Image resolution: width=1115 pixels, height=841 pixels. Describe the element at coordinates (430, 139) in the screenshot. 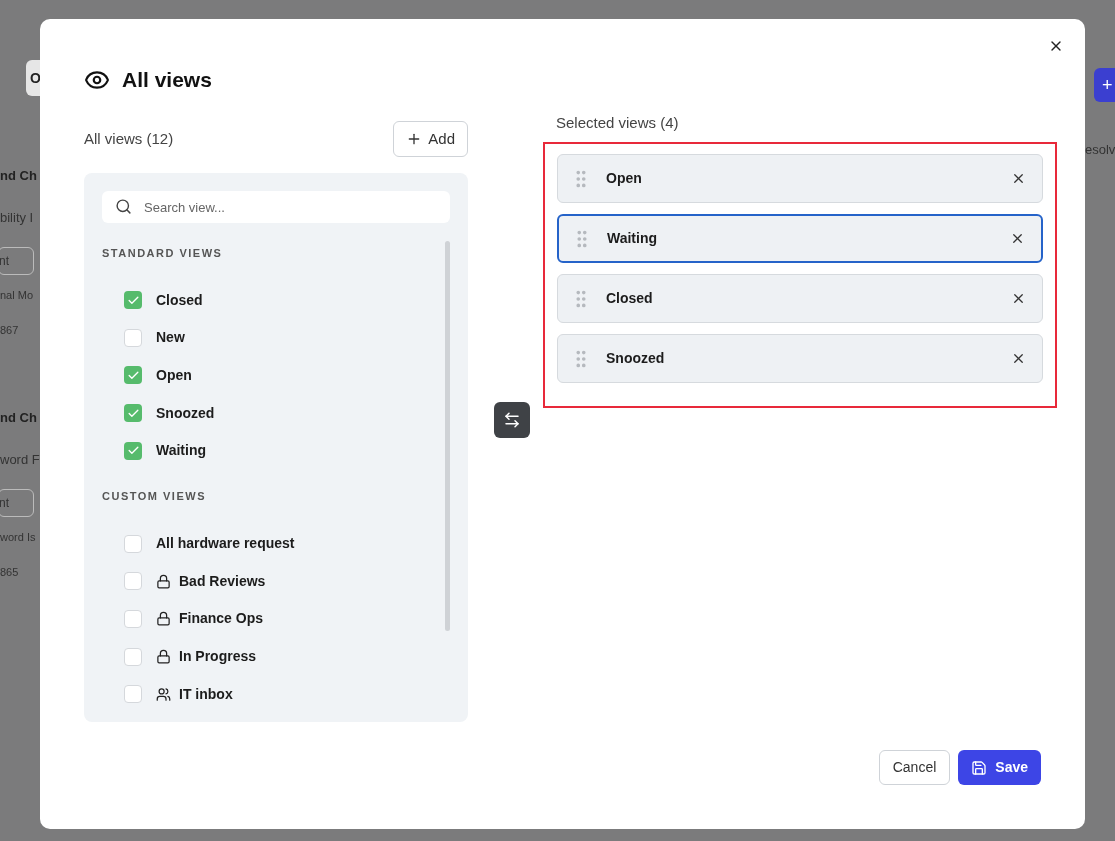

I see `add-button: Add` at that location.